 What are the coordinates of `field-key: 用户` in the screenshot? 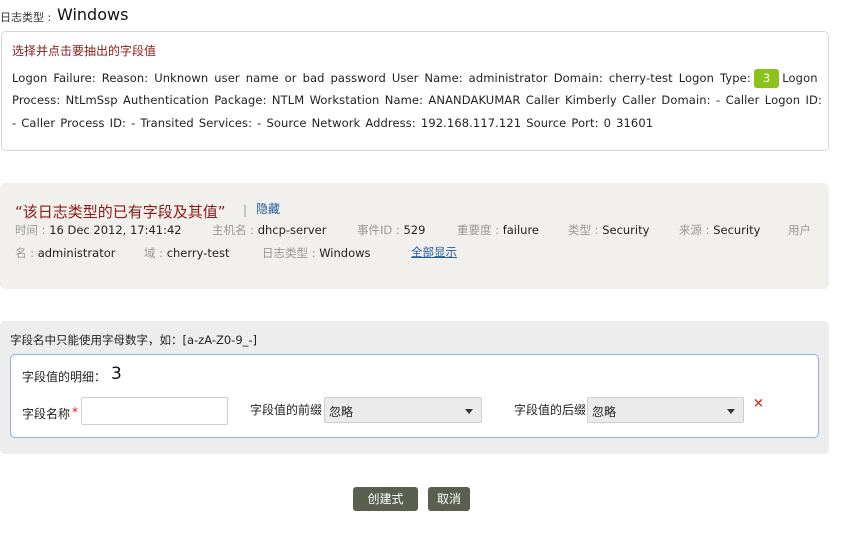 It's located at (799, 230).